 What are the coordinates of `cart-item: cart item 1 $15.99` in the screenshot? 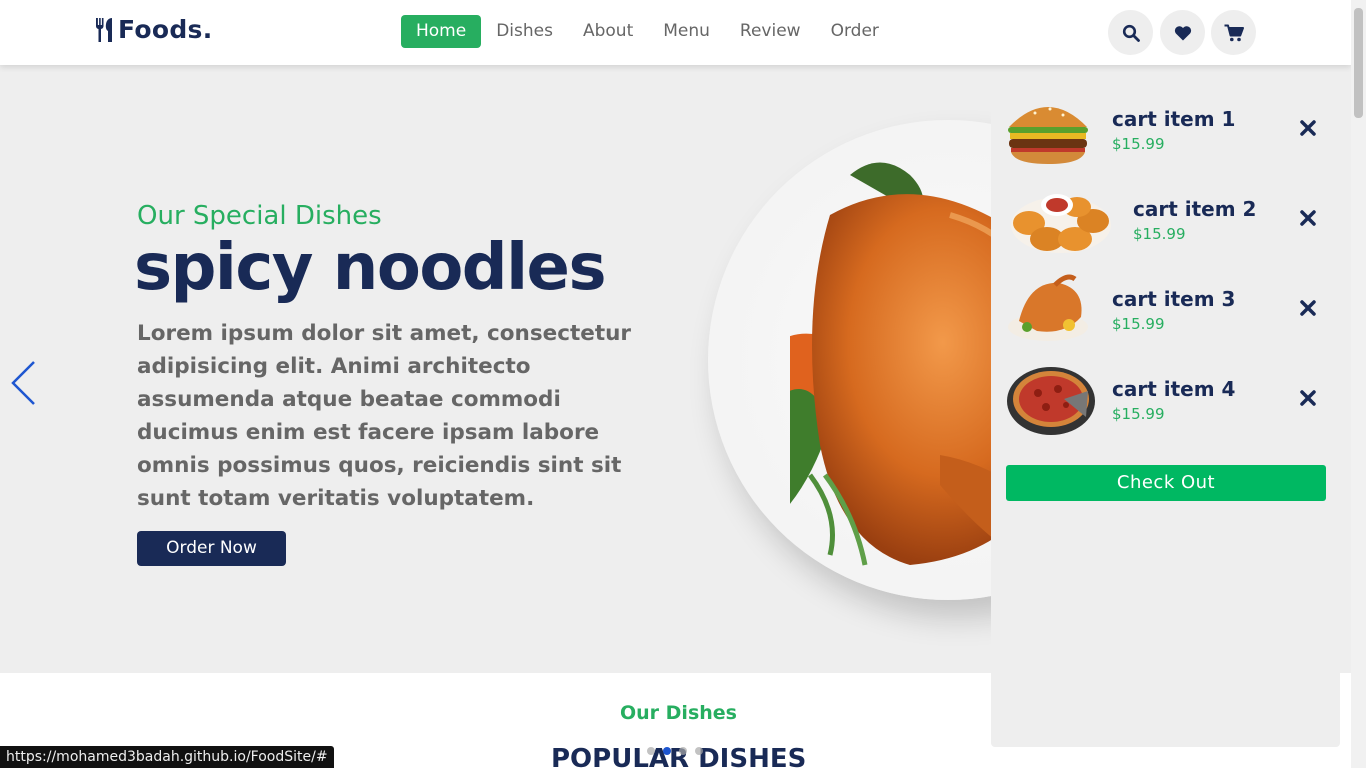 It's located at (1165, 129).